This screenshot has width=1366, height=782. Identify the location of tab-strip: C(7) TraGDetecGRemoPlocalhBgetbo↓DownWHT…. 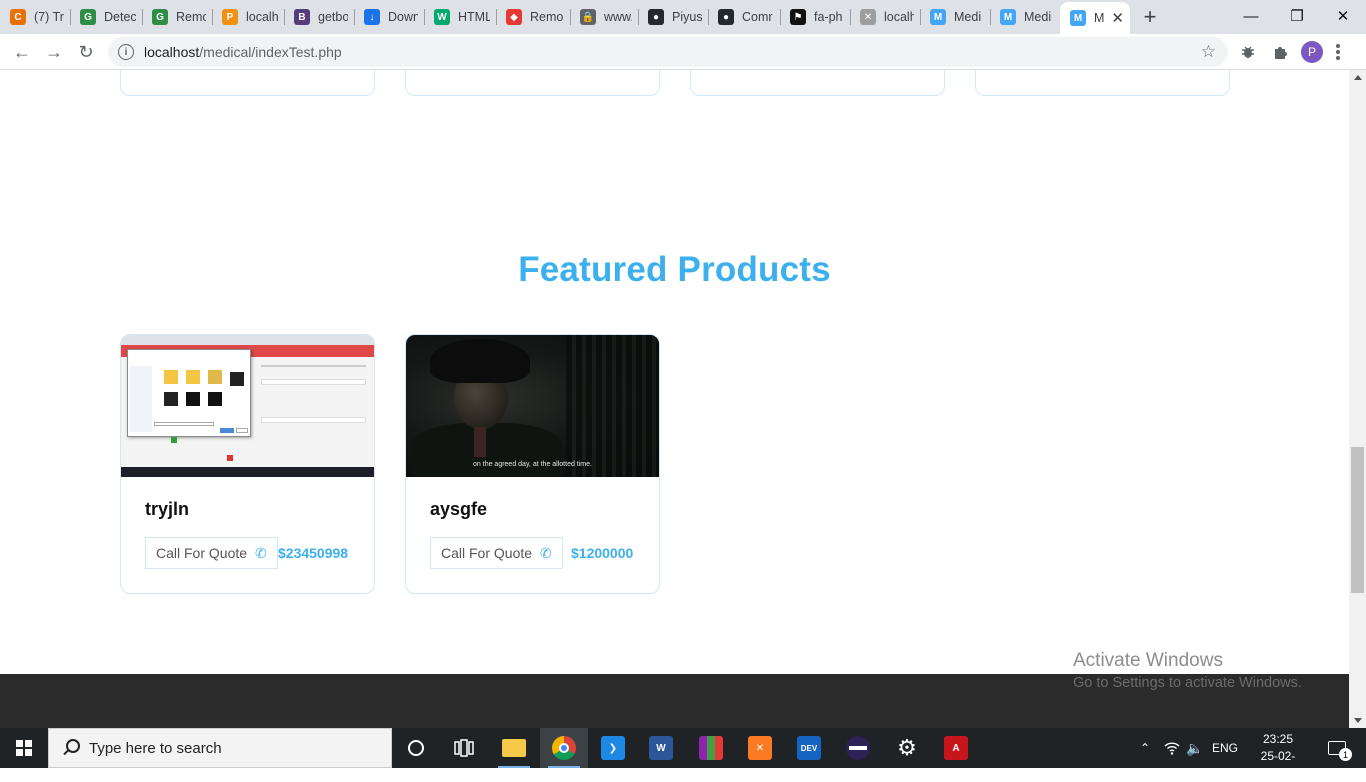
(683, 17).